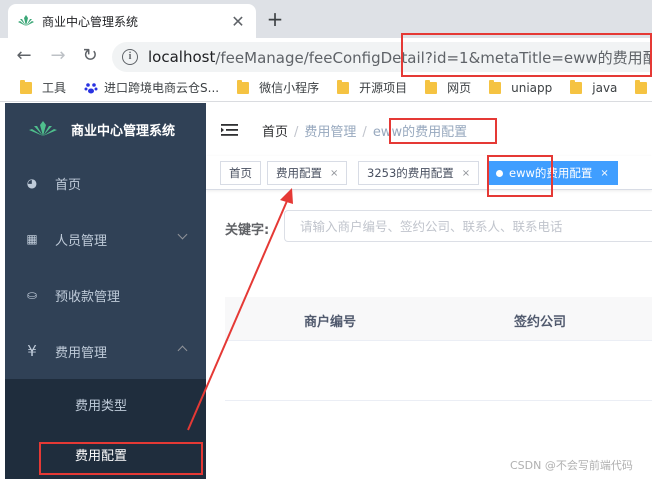 This screenshot has height=479, width=652. I want to click on annotation-tag-highlight, so click(520, 176).